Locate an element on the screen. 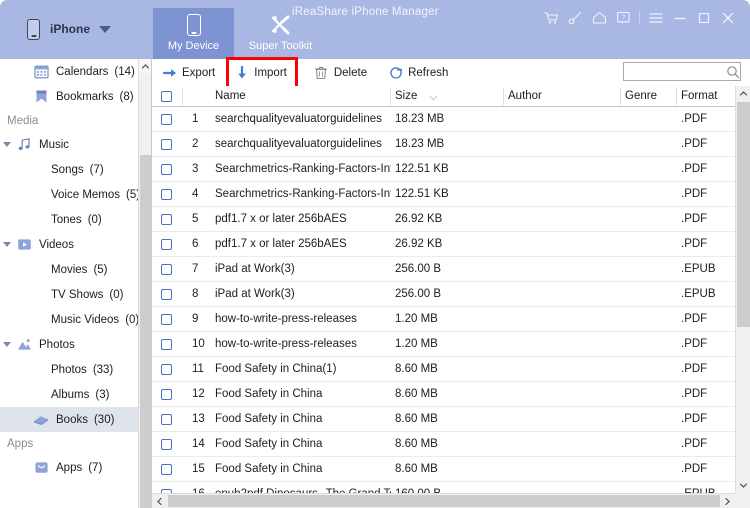 Image resolution: width=750 pixels, height=508 pixels. device-selector: iPhone is located at coordinates (69, 29).